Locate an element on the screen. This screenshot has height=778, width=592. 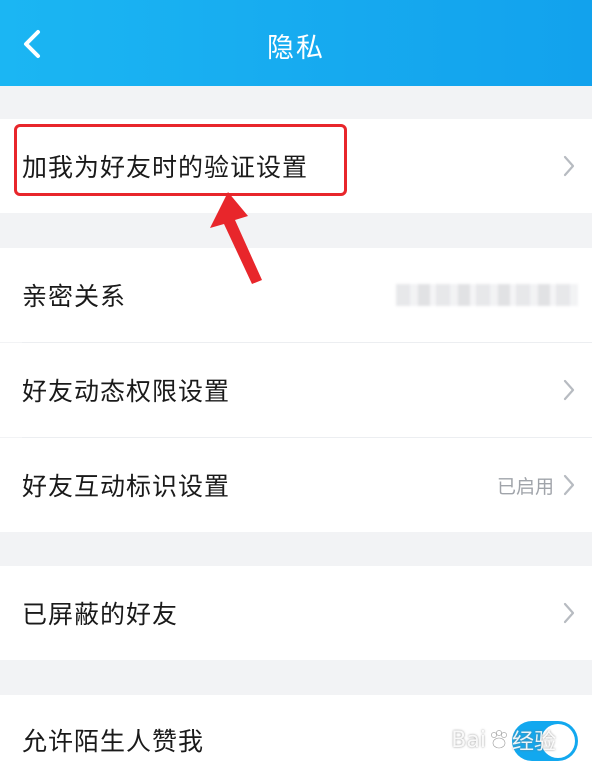
baidu-jingyan-watermark: Bai 经验 is located at coordinates (503, 740).